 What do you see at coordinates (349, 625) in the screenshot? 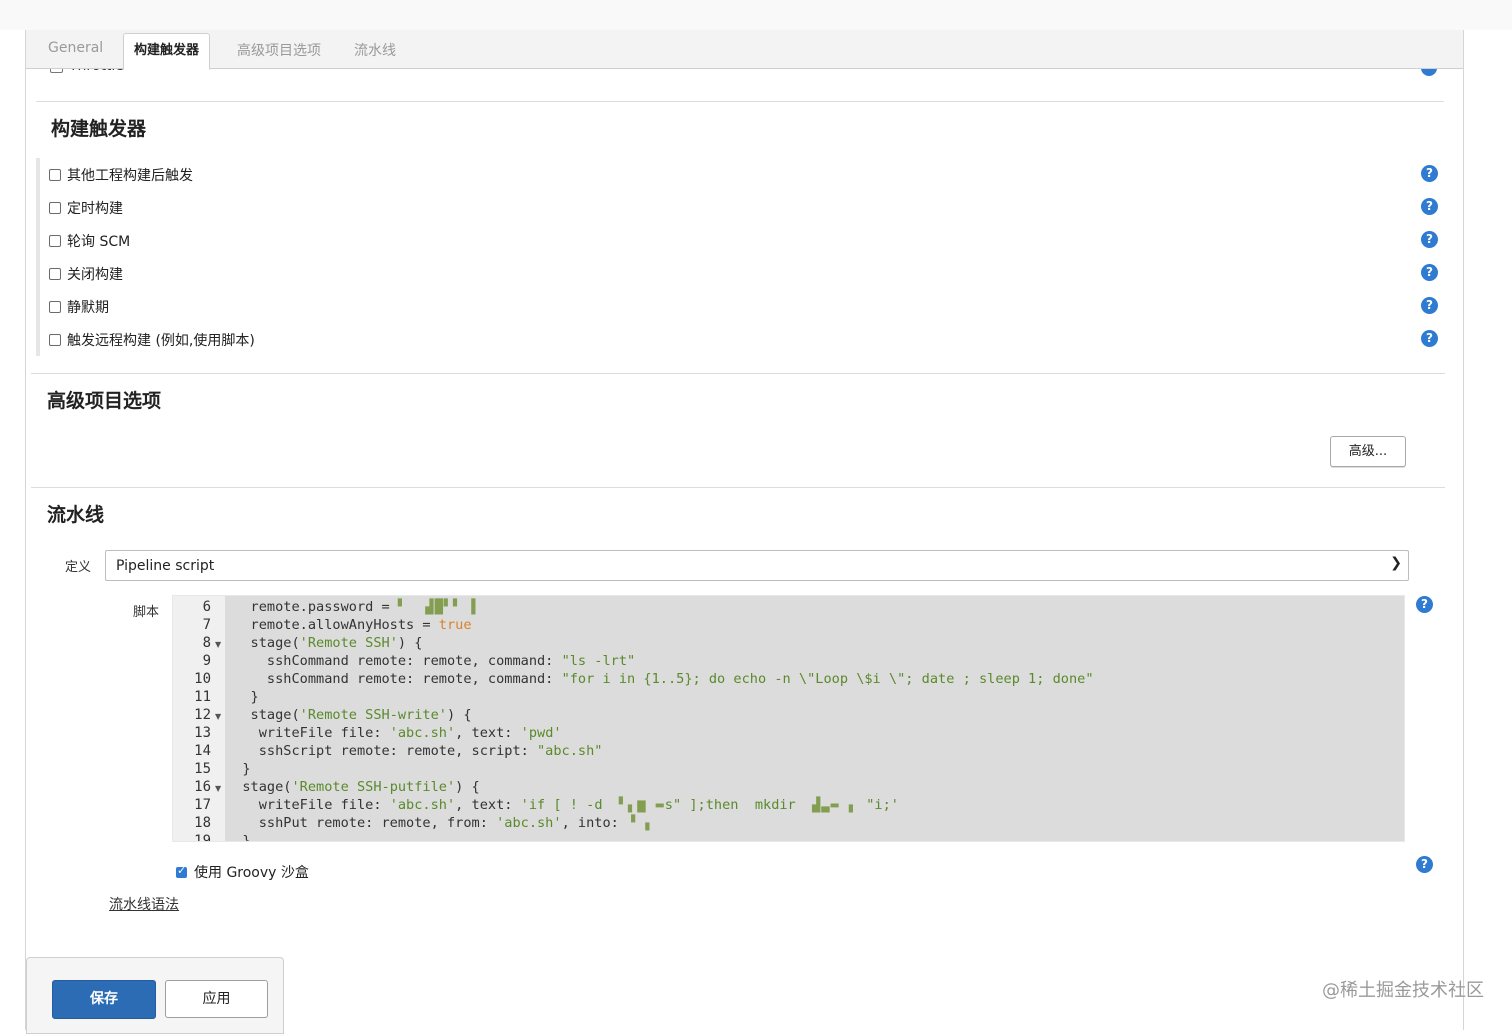
I see `code-line: remote.allowAnyHosts = true` at bounding box center [349, 625].